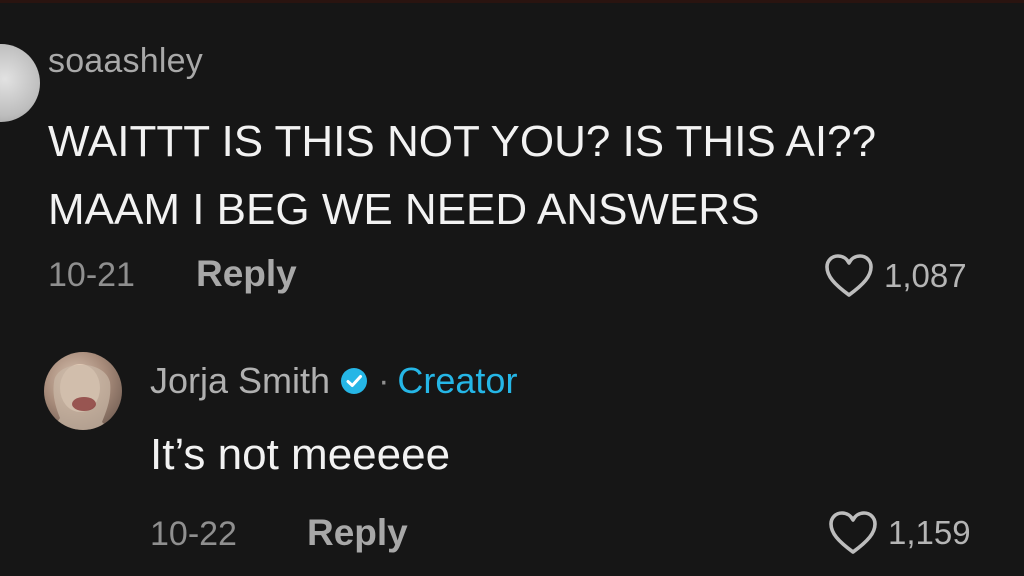  Describe the element at coordinates (925, 275) in the screenshot. I see `like-count: 1,087` at that location.